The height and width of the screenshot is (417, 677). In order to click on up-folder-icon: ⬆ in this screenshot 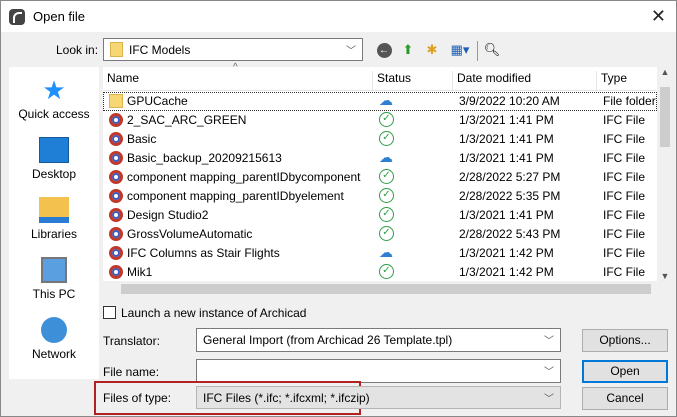, I will do `click(408, 50)`.